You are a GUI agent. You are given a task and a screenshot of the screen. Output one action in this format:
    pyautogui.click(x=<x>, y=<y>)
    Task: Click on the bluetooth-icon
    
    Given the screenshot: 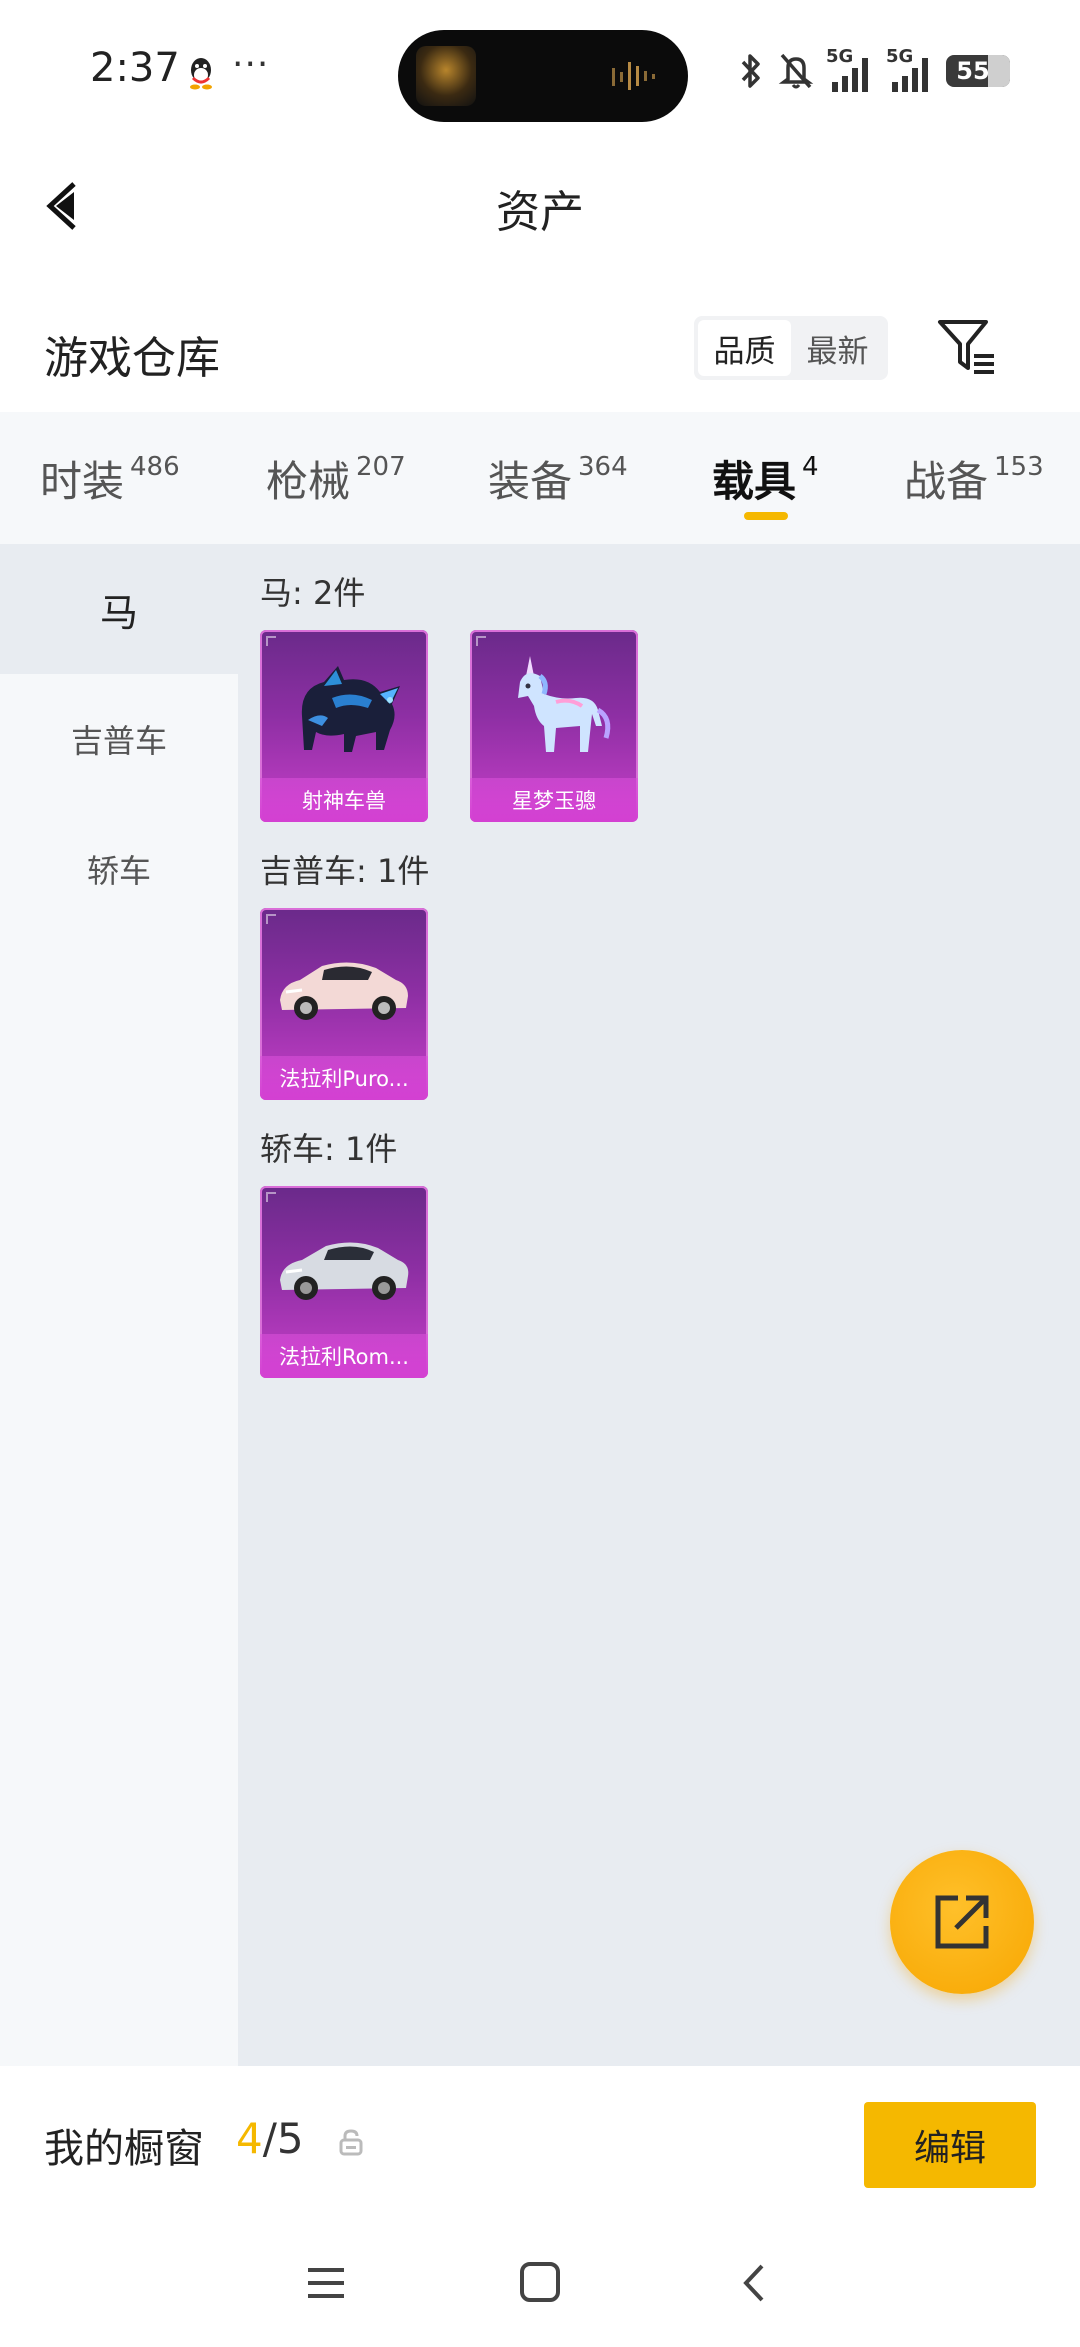 What is the action you would take?
    pyautogui.click(x=750, y=71)
    